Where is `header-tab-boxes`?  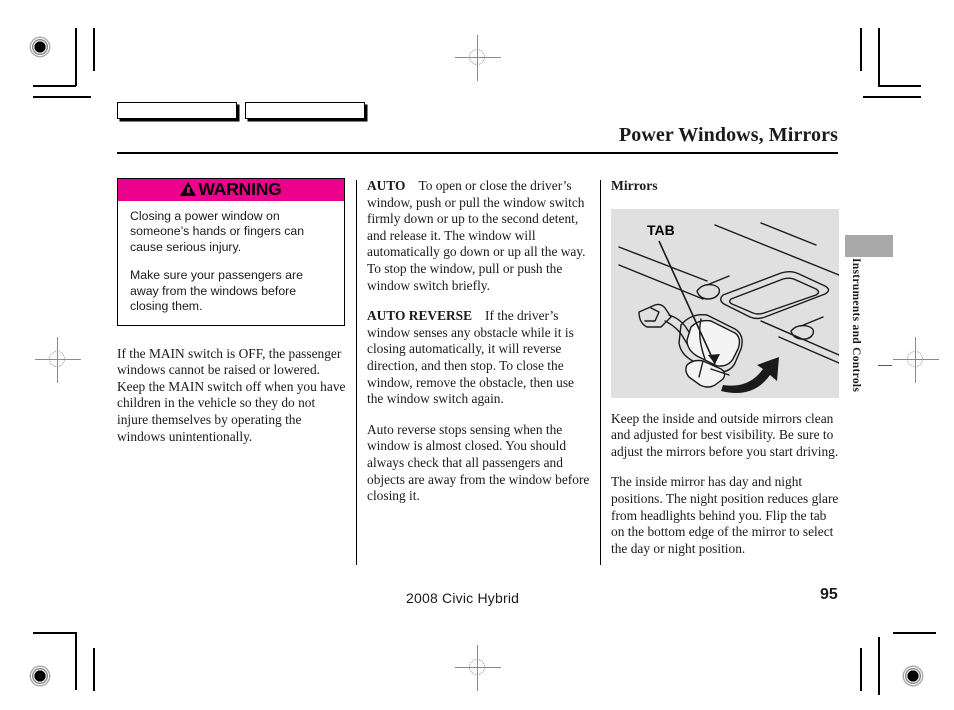
header-tab-boxes is located at coordinates (241, 110).